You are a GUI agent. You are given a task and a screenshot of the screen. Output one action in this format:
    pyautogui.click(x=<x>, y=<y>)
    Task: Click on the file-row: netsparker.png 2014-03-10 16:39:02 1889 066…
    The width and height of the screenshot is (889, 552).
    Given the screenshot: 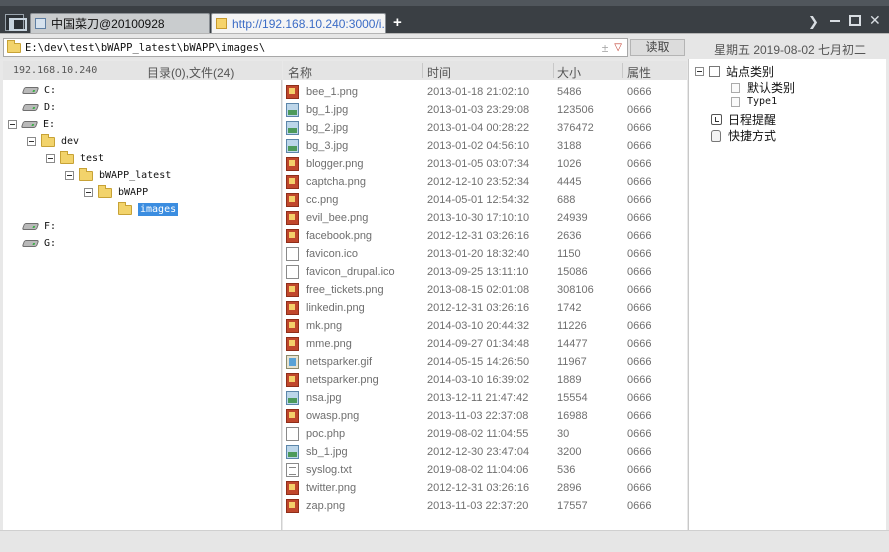 What is the action you would take?
    pyautogui.click(x=485, y=380)
    